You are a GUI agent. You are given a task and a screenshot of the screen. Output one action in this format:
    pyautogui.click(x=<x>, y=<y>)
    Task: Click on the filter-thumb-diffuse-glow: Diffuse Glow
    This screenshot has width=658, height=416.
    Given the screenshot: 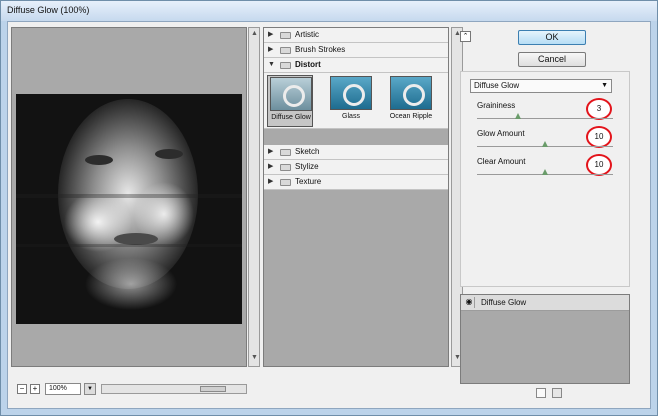 What is the action you would take?
    pyautogui.click(x=290, y=101)
    